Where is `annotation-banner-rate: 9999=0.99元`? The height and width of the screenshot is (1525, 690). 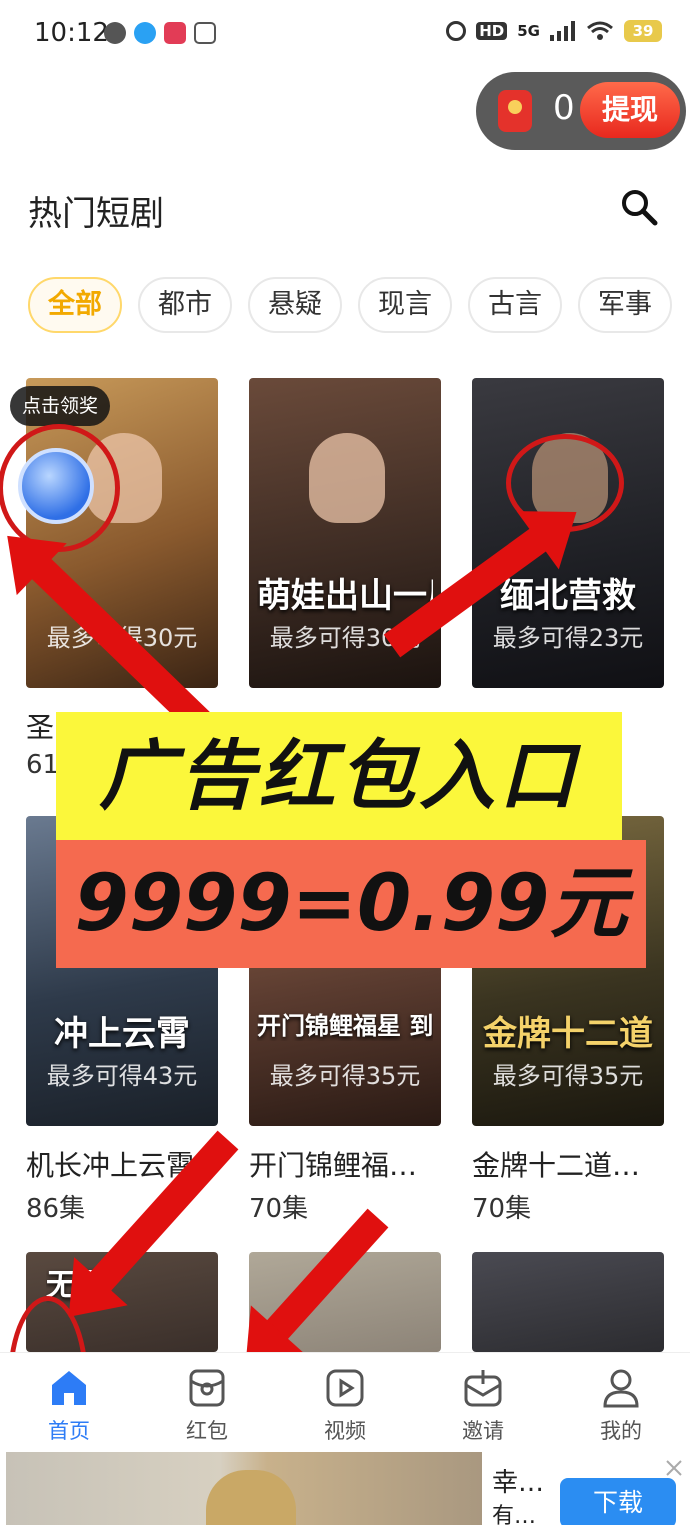
annotation-banner-rate: 9999=0.99元 is located at coordinates (351, 904).